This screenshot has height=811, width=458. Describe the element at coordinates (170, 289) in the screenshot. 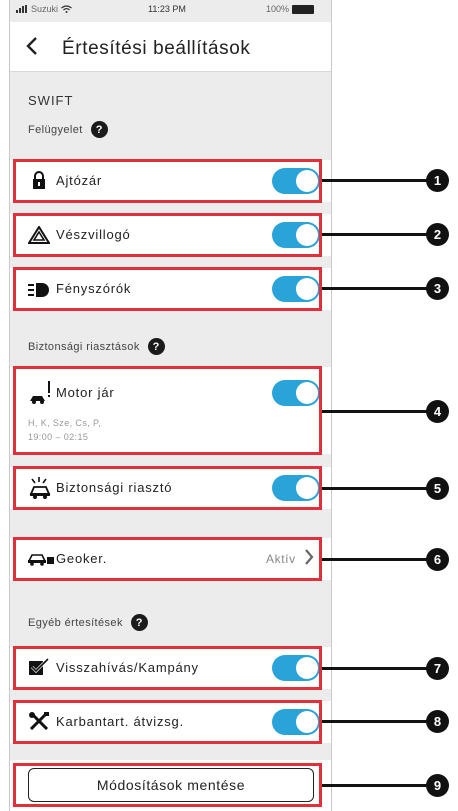

I see `row-headlights: Fényszórók` at that location.